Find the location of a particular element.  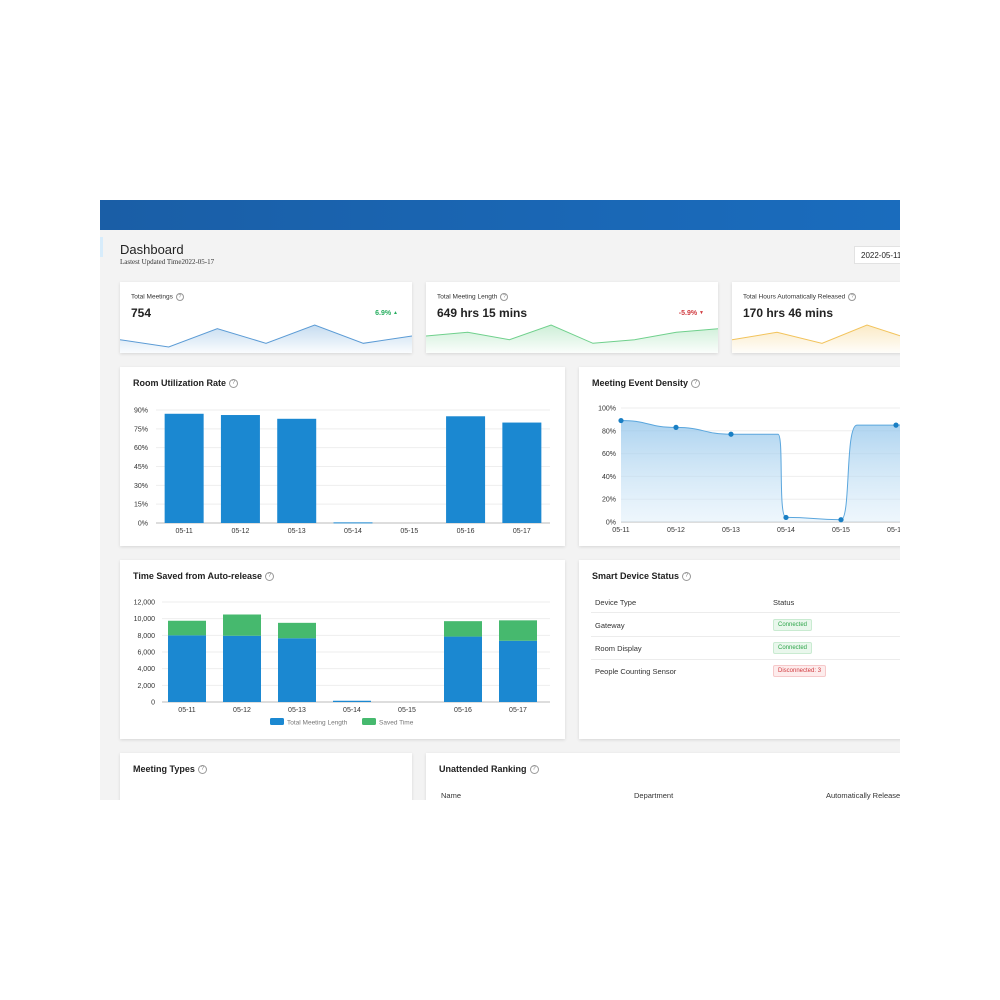

y-tick-label: 100% is located at coordinates (607, 409).